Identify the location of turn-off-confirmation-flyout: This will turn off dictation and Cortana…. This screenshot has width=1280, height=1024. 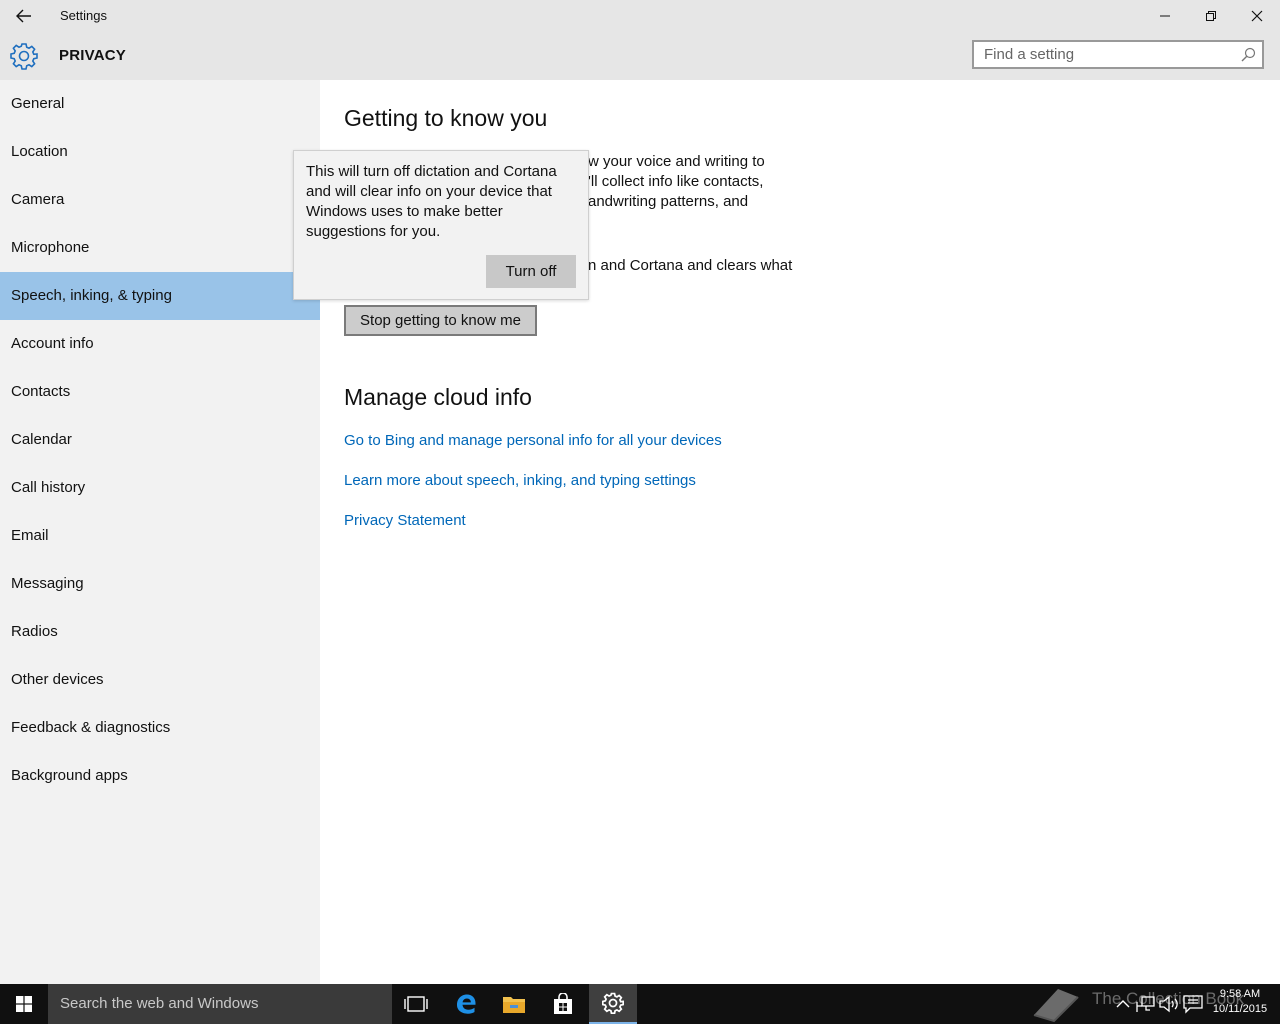
(441, 225).